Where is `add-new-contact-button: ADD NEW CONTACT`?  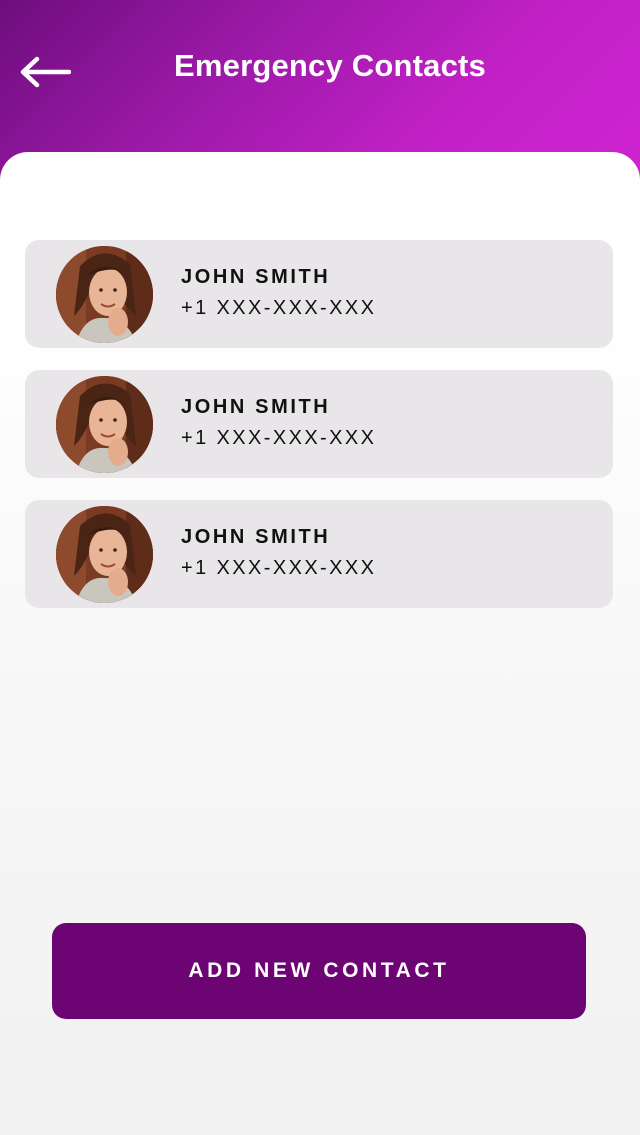 add-new-contact-button: ADD NEW CONTACT is located at coordinates (319, 971).